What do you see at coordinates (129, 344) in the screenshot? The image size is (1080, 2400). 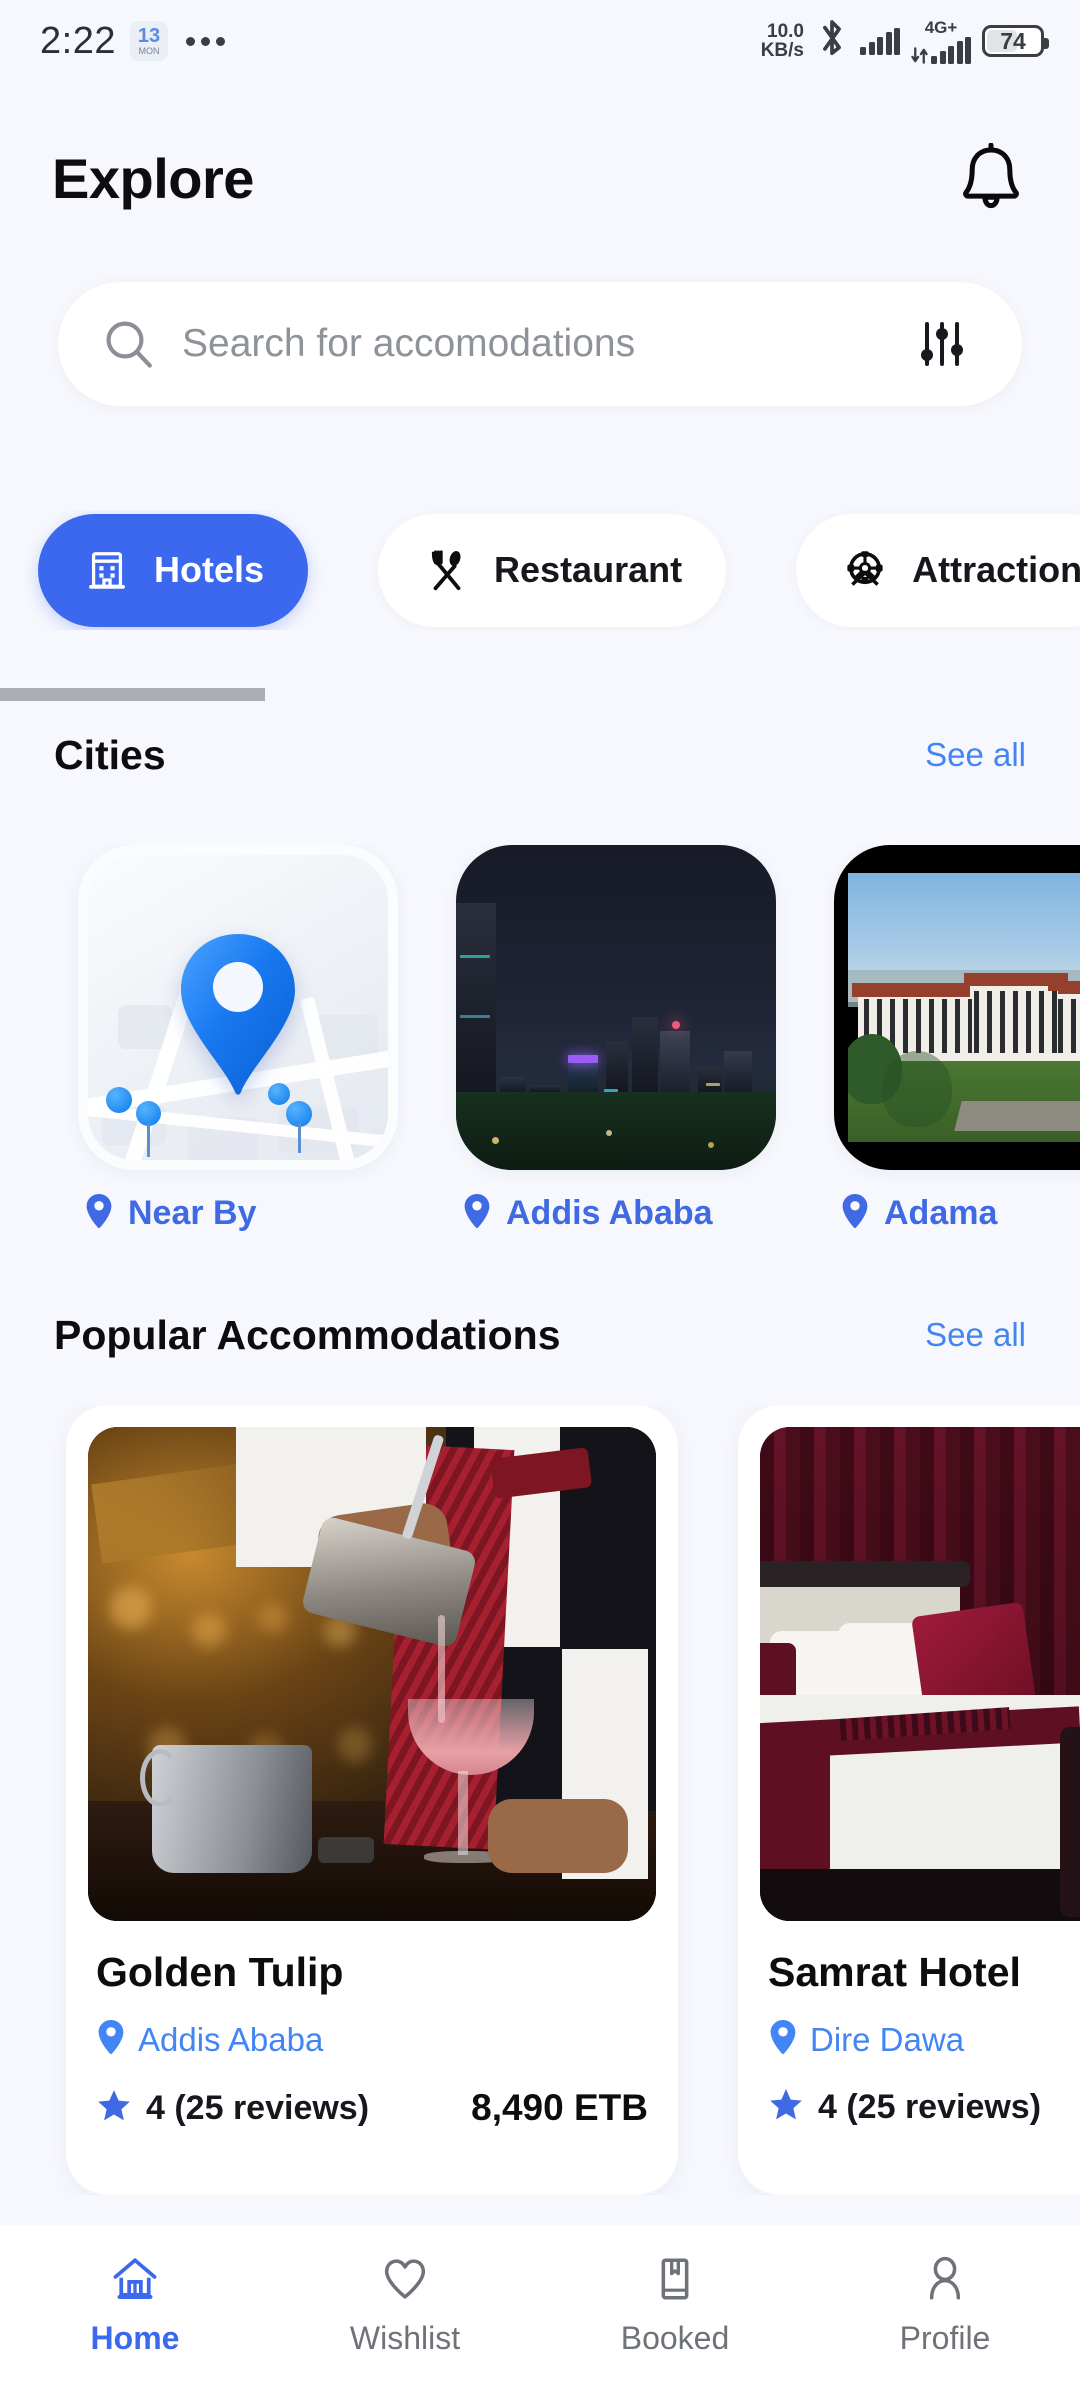 I see `search-icon` at bounding box center [129, 344].